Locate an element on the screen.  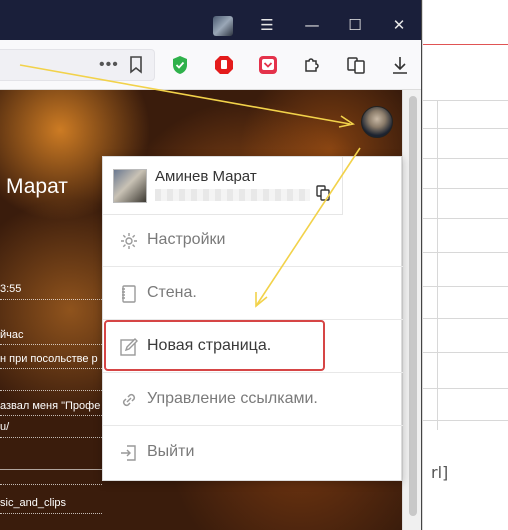
user-avatar-button is located at coordinates (377, 122).